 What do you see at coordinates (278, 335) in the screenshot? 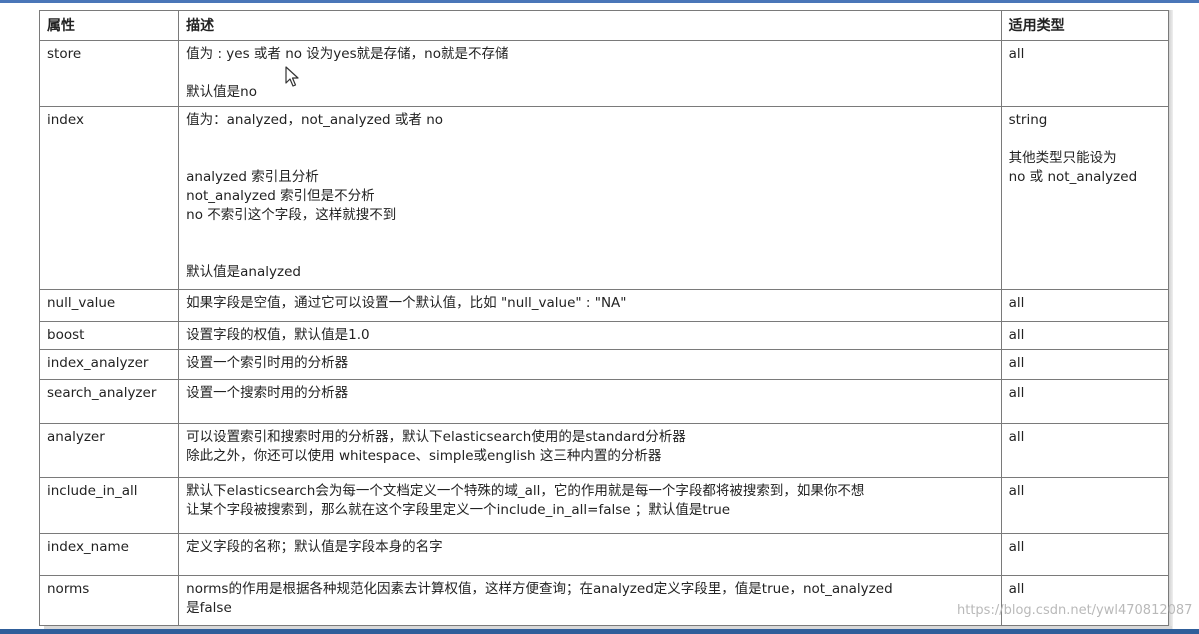
I see `desc-line: 设置字段的权值，默认值是1.0` at bounding box center [278, 335].